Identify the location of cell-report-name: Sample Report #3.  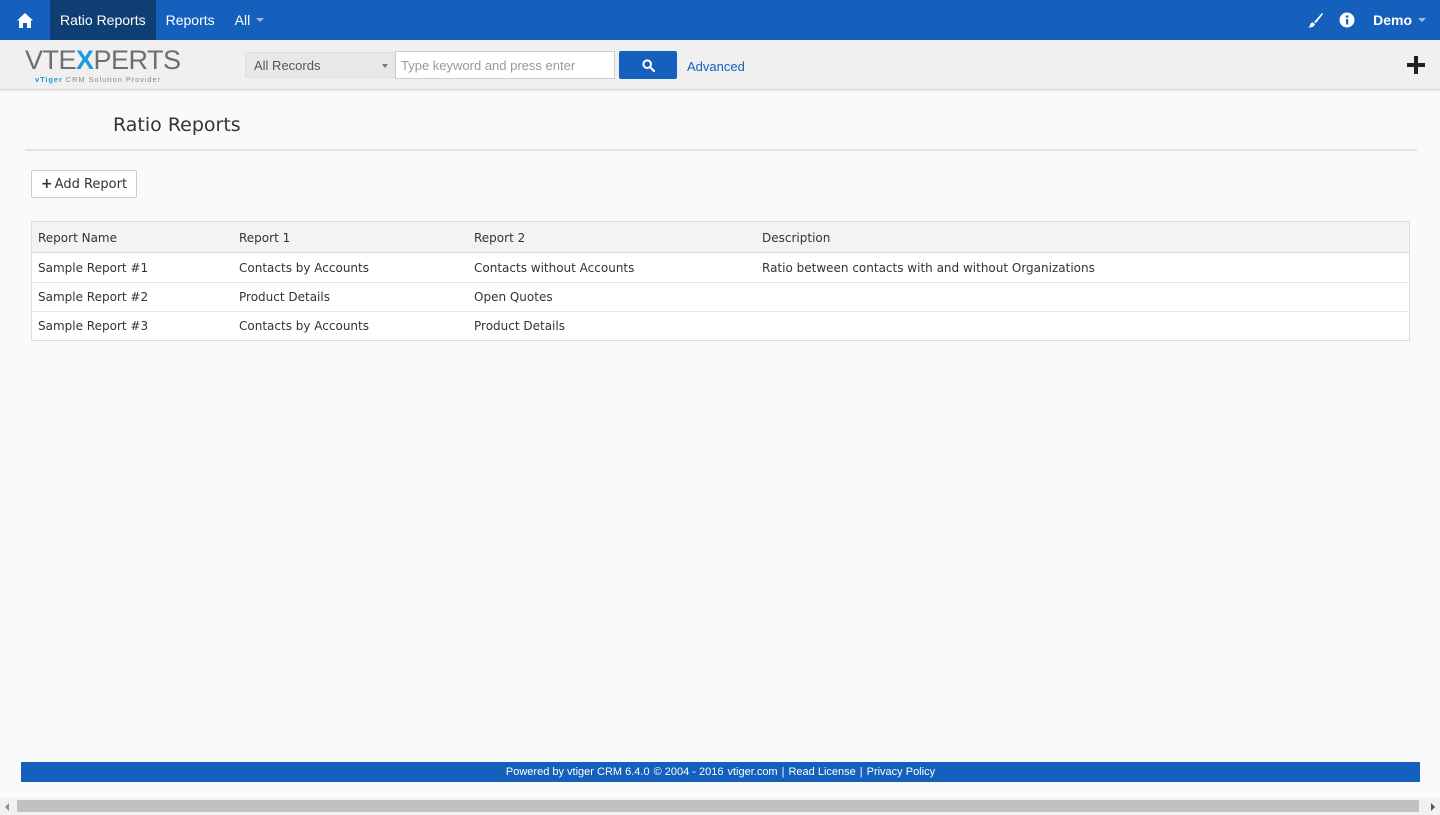
(93, 326).